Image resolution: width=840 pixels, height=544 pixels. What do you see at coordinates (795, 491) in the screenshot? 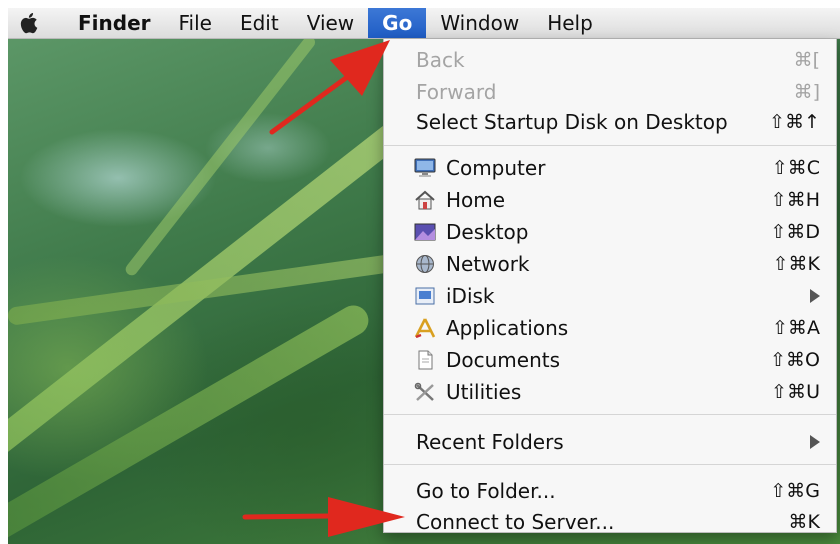
I see `menu-item-shortcut: ⇧⌘G` at bounding box center [795, 491].